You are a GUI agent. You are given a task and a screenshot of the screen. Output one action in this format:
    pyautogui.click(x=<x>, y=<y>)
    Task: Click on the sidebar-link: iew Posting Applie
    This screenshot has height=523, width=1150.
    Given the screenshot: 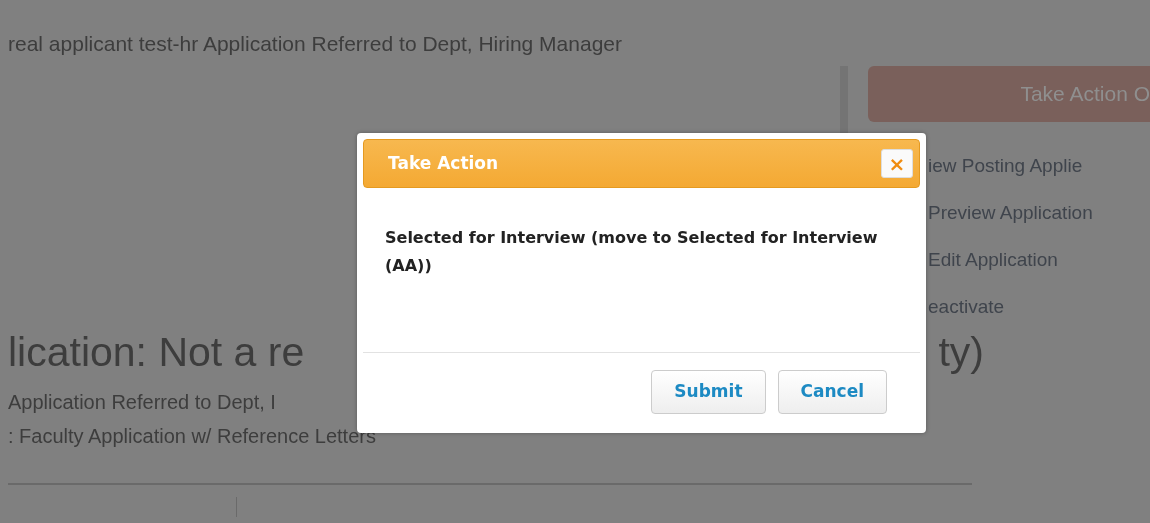 What is the action you would take?
    pyautogui.click(x=1039, y=165)
    